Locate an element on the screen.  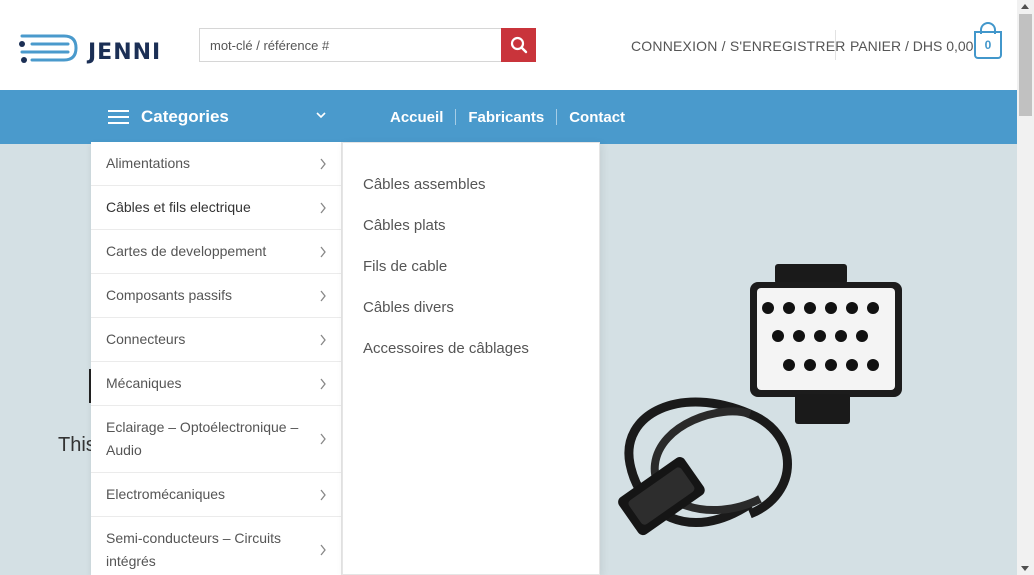
category-item-alimentations: Alimentations is located at coordinates (216, 164).